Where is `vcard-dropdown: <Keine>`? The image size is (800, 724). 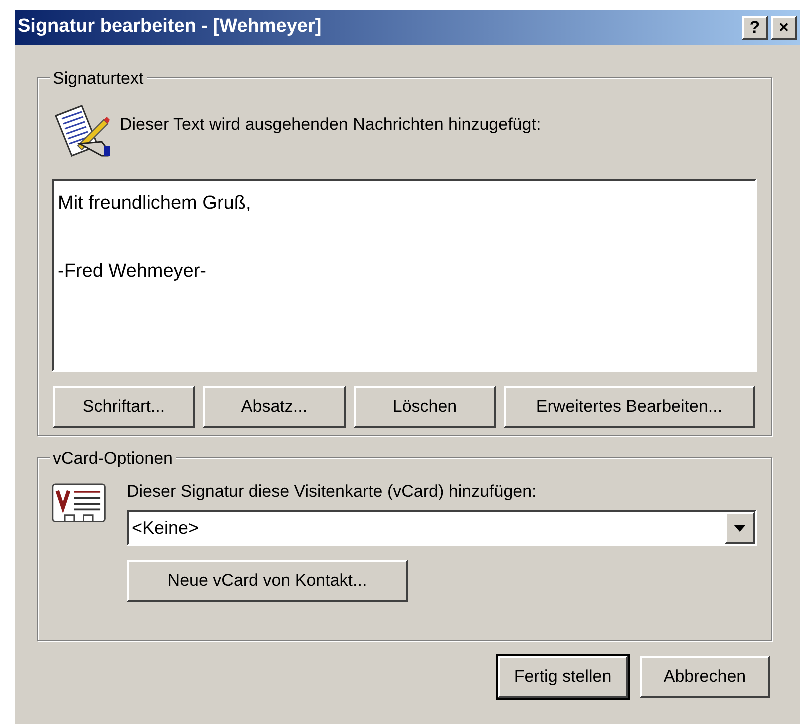 vcard-dropdown: <Keine> is located at coordinates (442, 528).